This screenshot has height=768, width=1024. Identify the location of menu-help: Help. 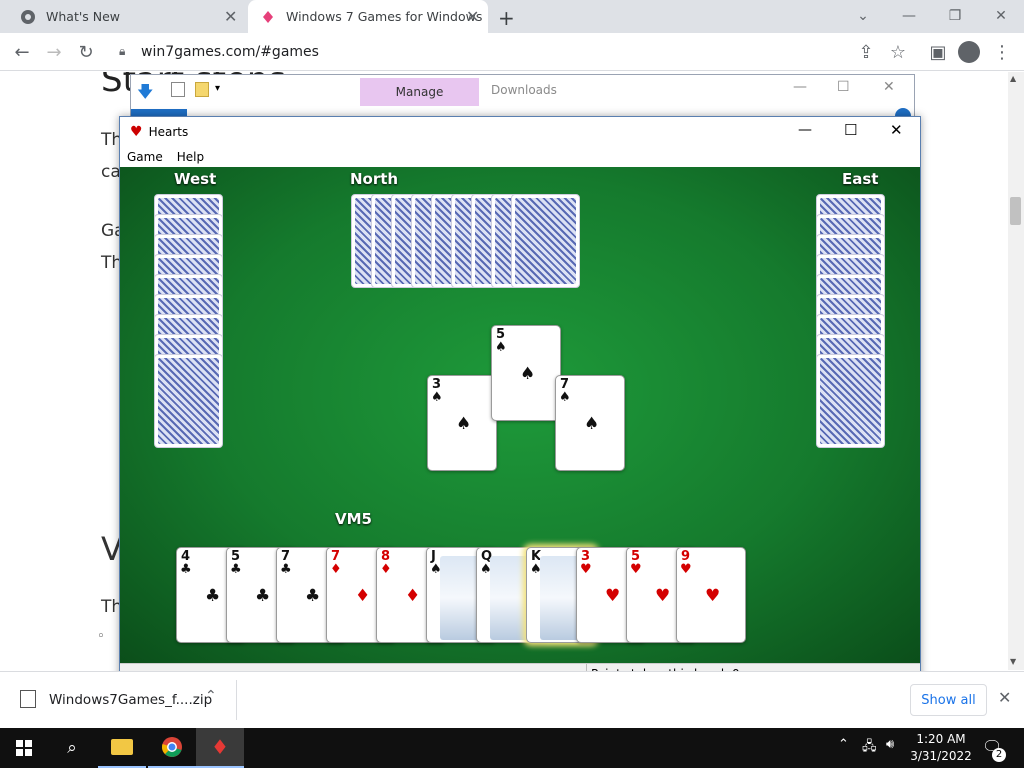
(190, 157).